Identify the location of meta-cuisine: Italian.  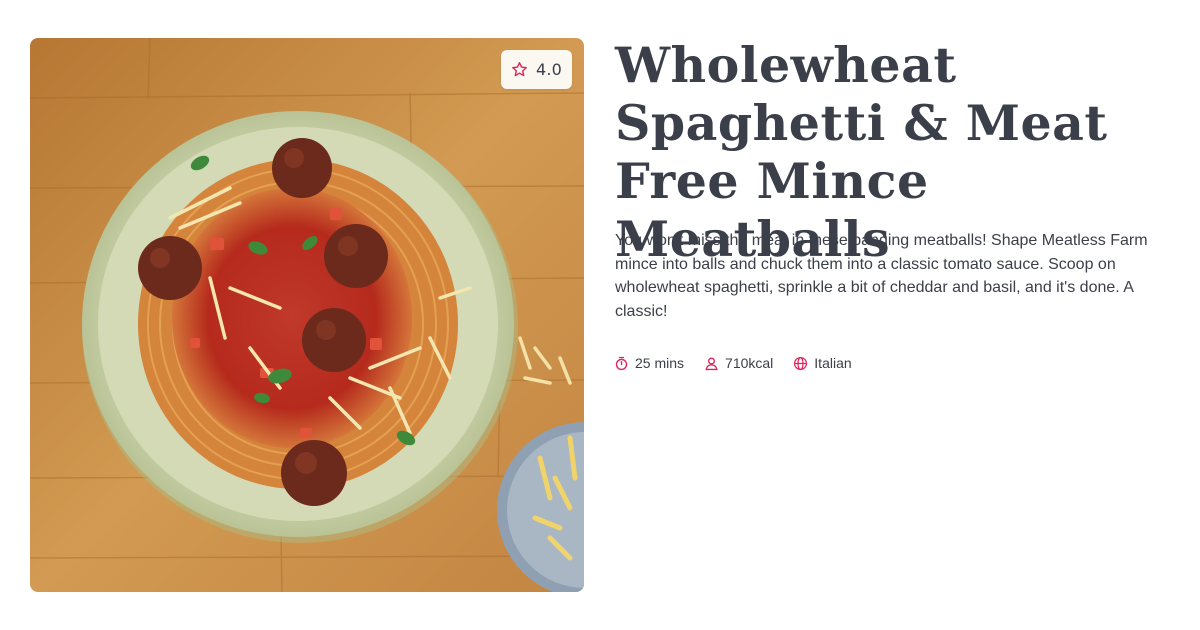
(822, 363).